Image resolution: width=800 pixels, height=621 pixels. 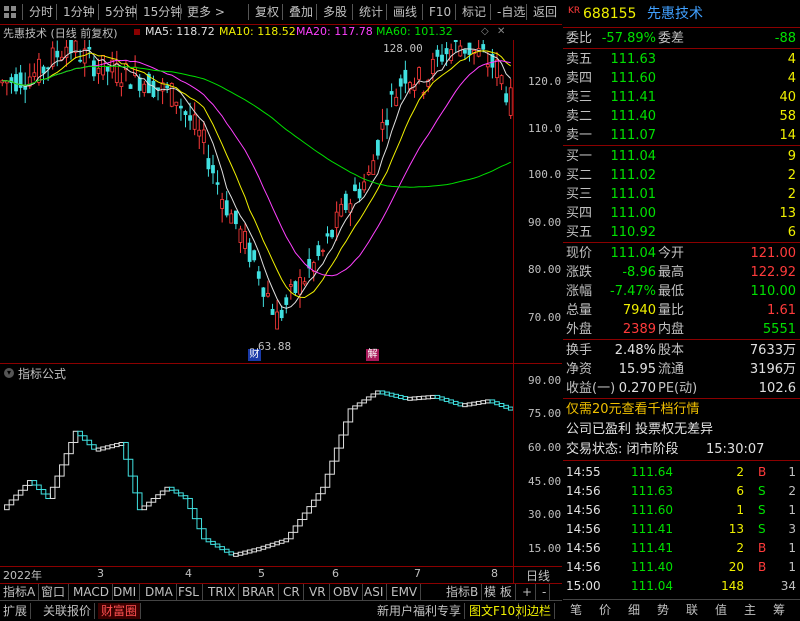 I want to click on tab-template: 模 板, so click(x=498, y=592).